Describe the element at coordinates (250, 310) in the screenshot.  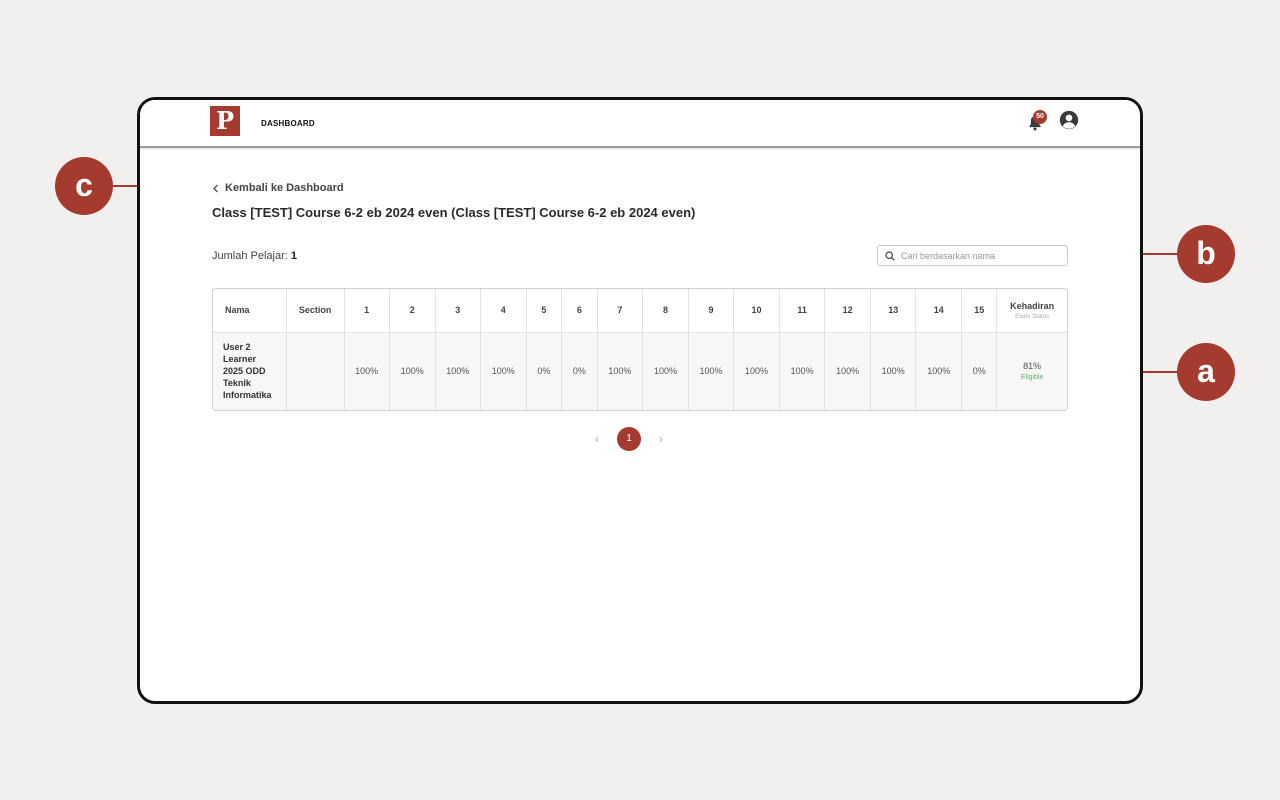
I see `column-header-name: Nama` at that location.